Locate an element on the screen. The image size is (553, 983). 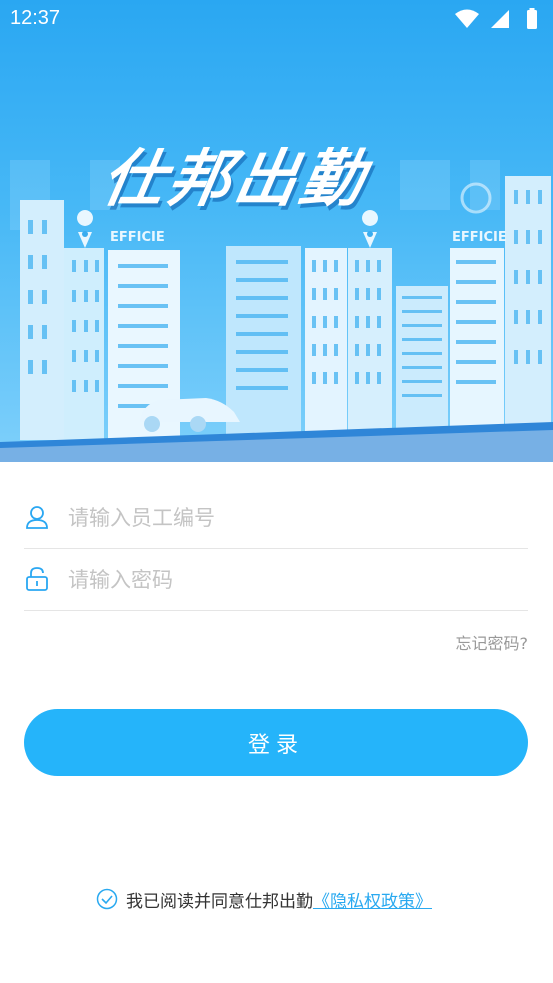
password-field is located at coordinates (276, 579).